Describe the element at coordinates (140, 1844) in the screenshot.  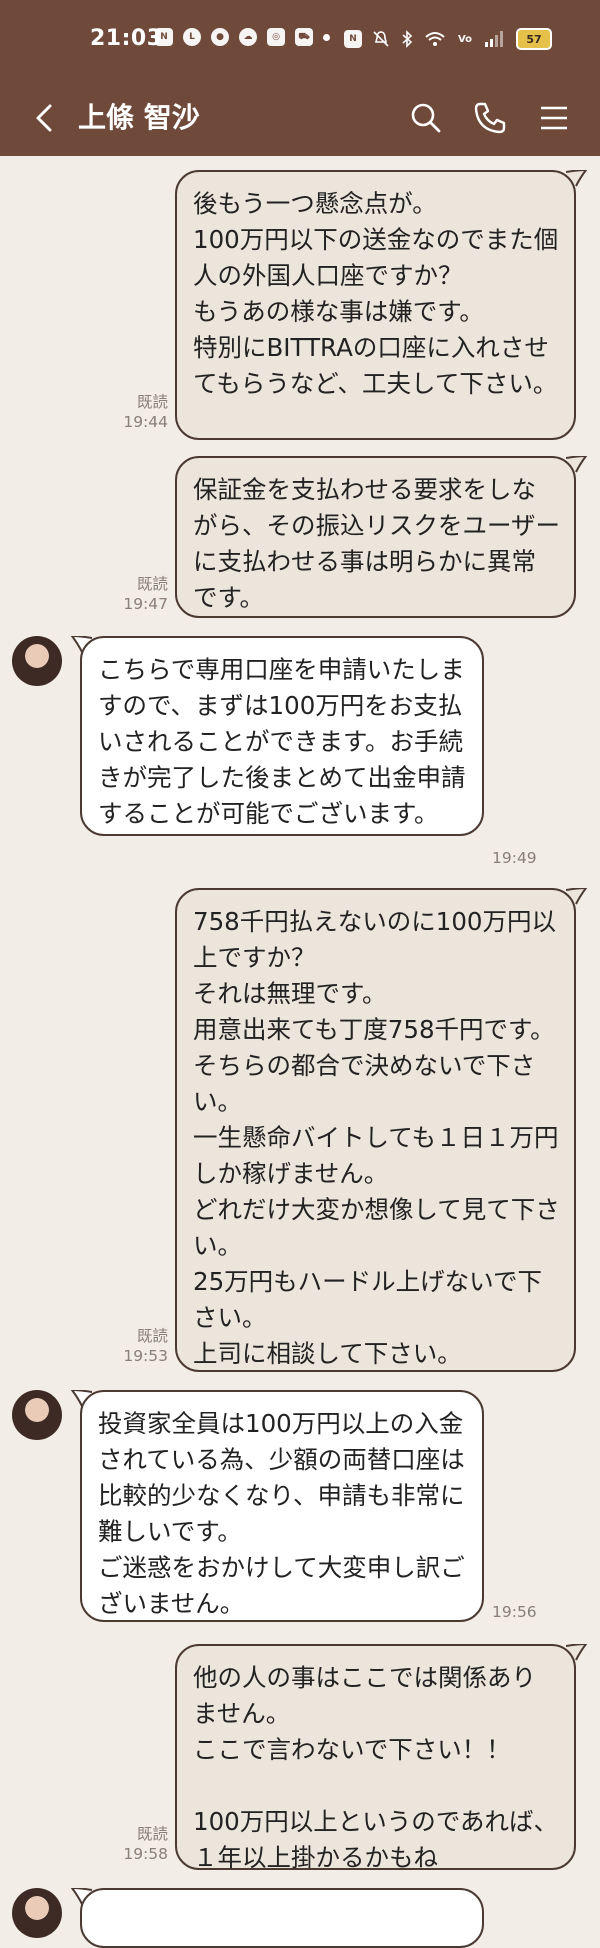
I see `message-meta: 既読 19:58` at that location.